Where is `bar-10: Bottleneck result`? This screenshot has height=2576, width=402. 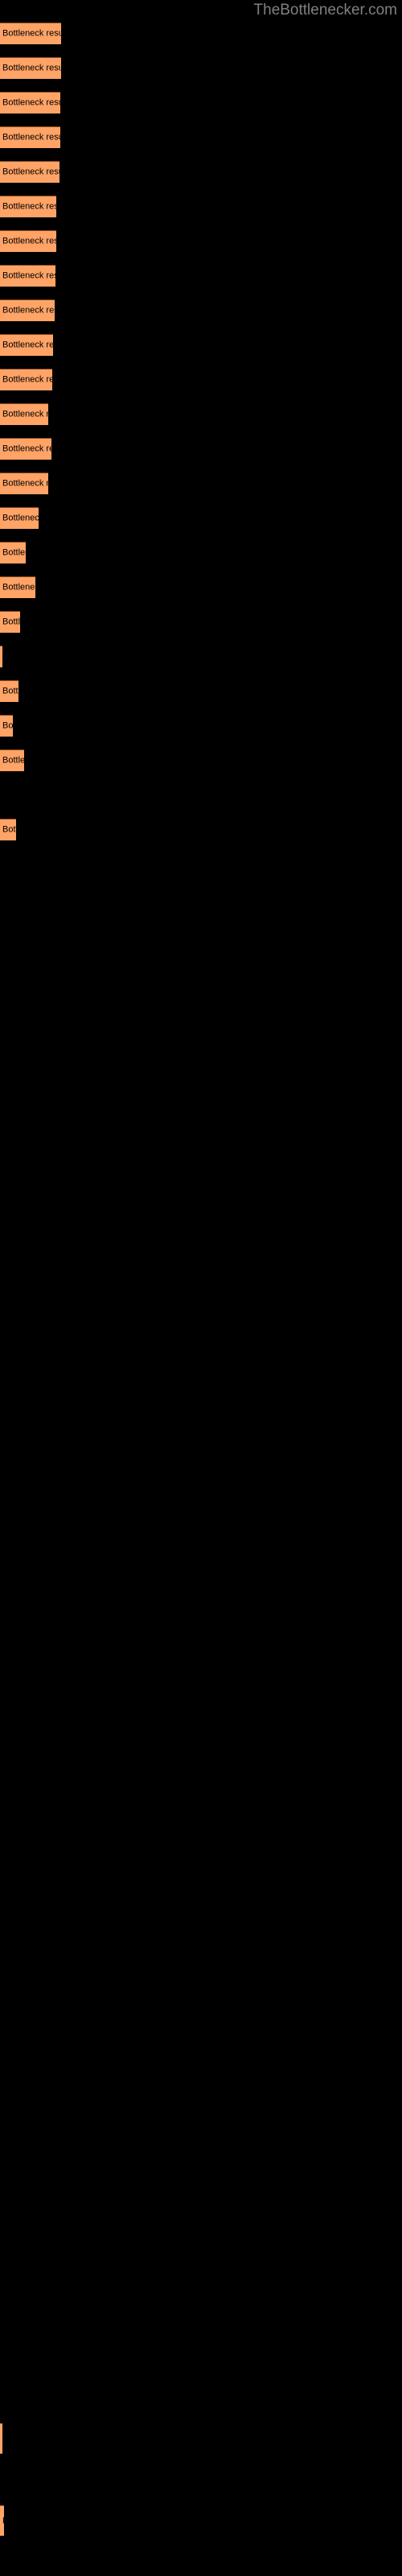
bar-10: Bottleneck result is located at coordinates (26, 345).